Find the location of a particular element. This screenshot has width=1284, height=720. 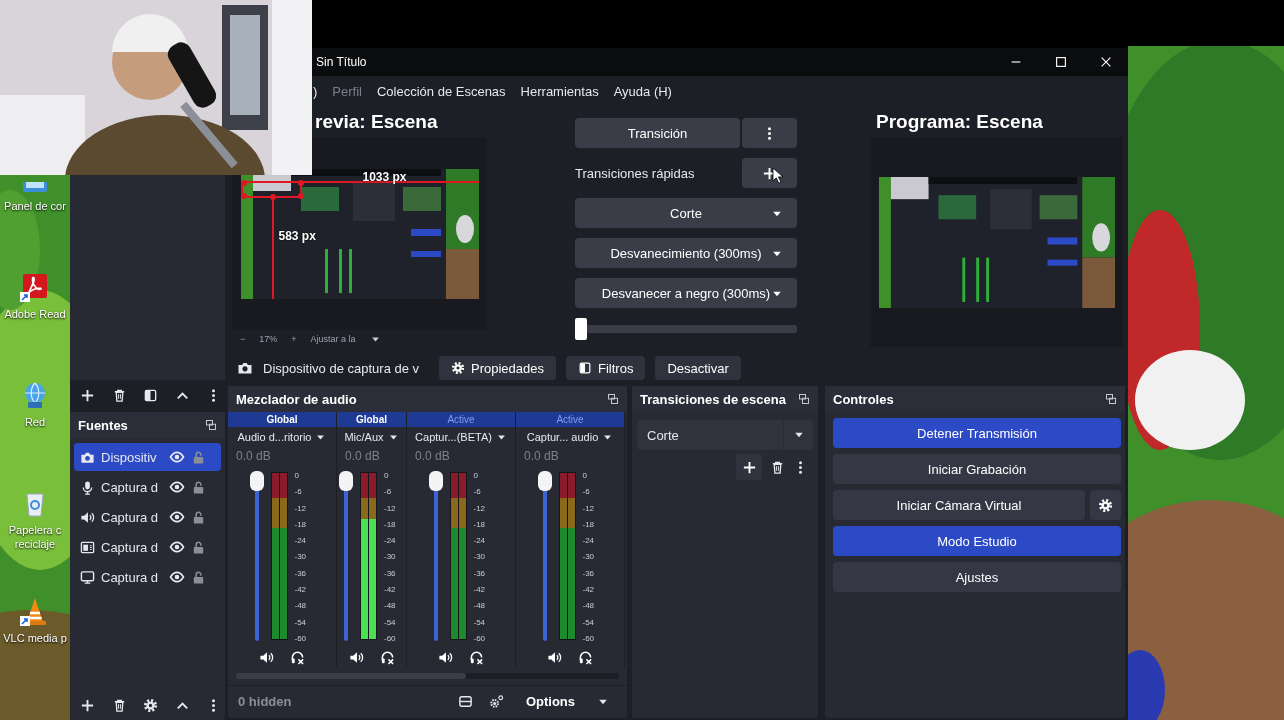

transition-dropdown: Desvanecer a negro (300ms) is located at coordinates (686, 293).